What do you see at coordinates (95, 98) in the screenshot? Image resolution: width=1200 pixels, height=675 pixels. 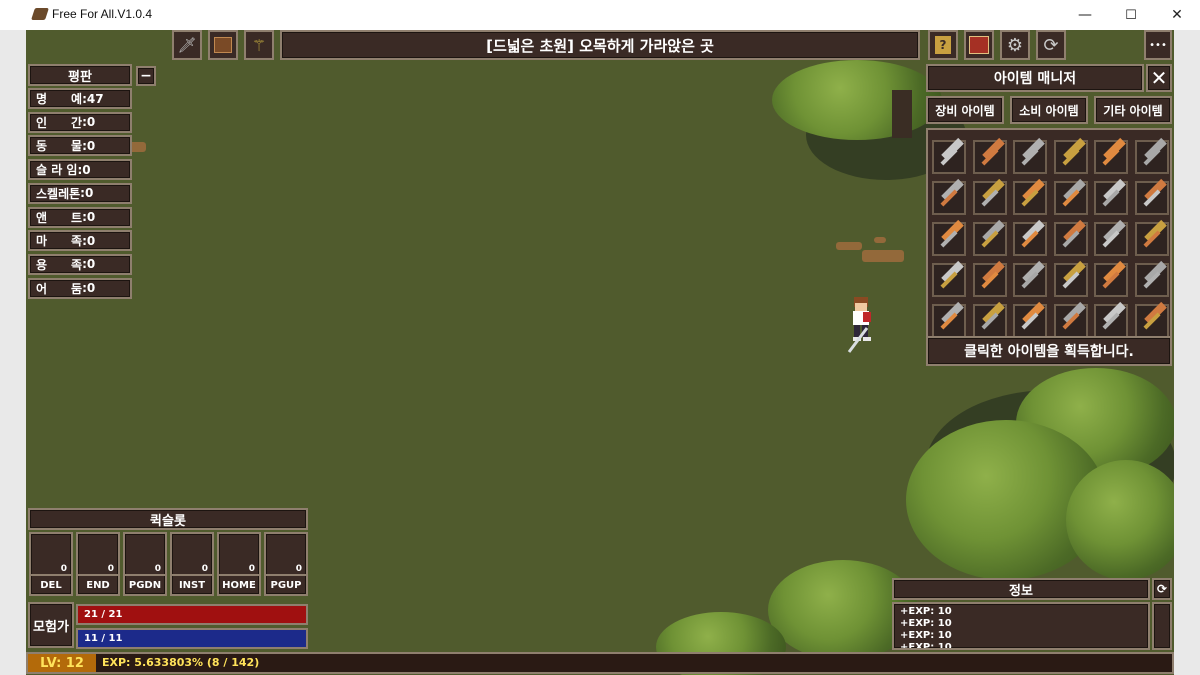 I see `reputation-value: 47` at bounding box center [95, 98].